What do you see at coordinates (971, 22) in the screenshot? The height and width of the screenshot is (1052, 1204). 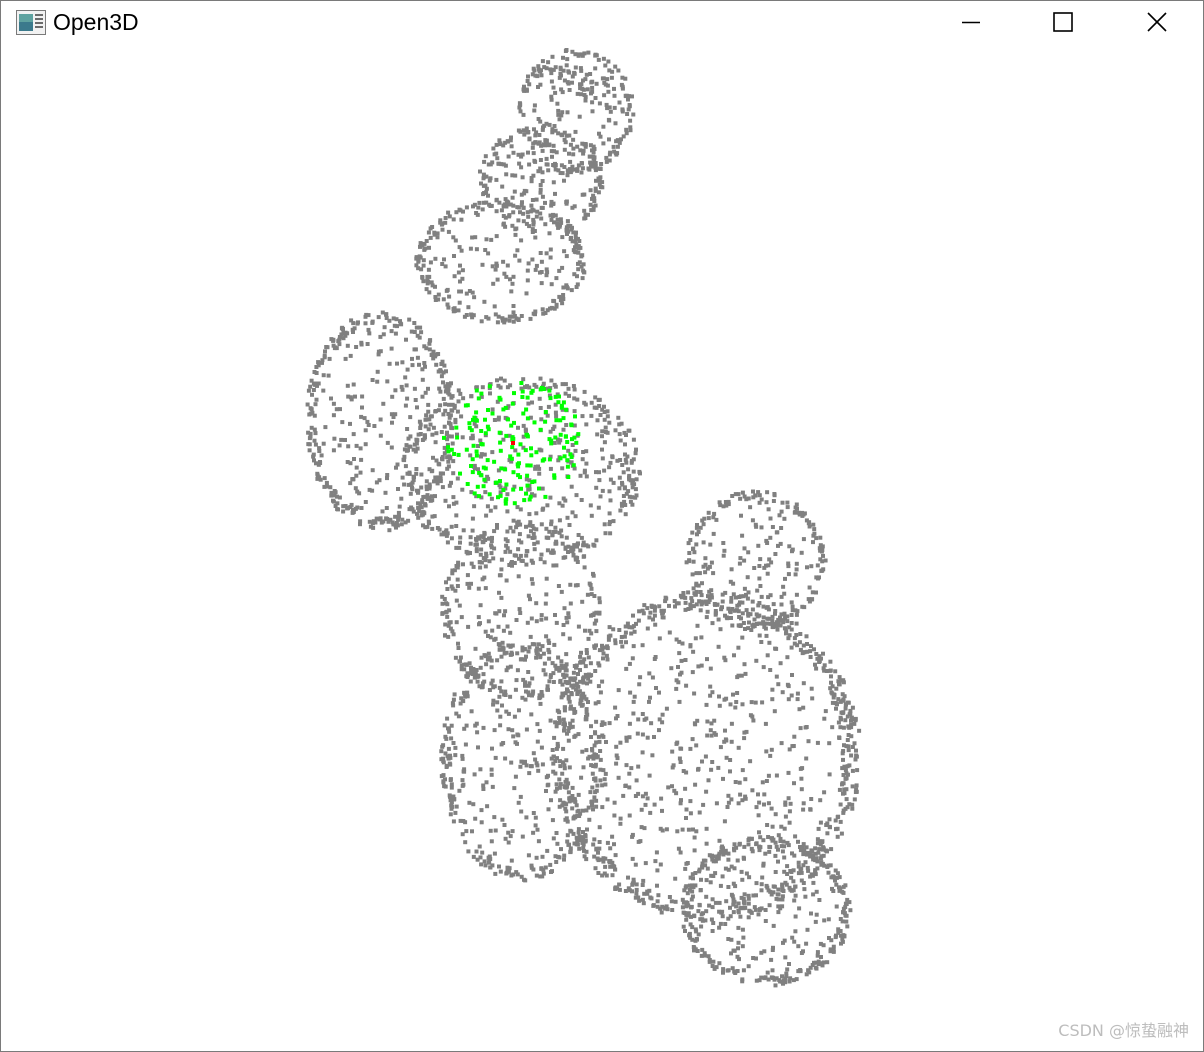 I see `minimize-button` at bounding box center [971, 22].